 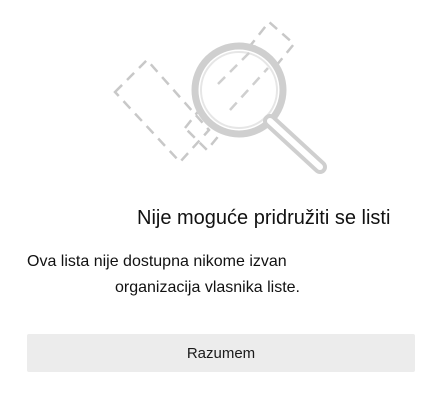 I want to click on ok-button: Razumem, so click(x=221, y=353).